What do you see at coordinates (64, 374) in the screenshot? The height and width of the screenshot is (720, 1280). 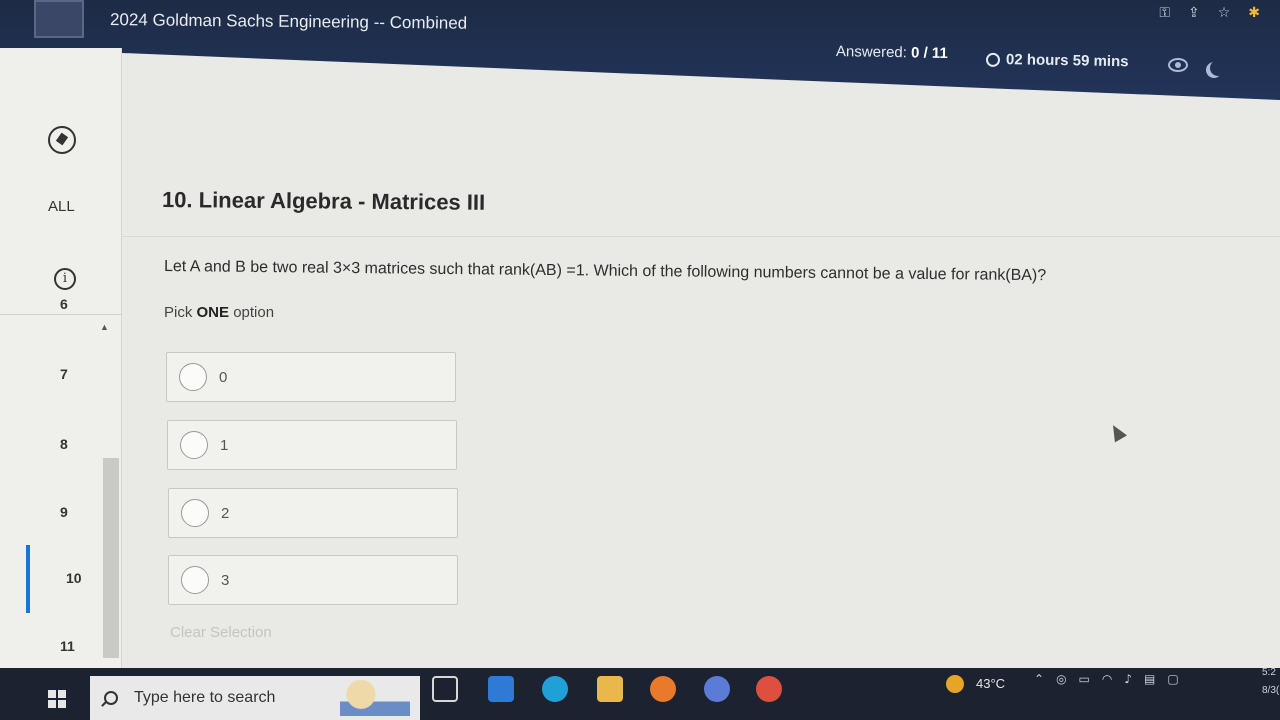 I see `question-nav-7: 7` at bounding box center [64, 374].